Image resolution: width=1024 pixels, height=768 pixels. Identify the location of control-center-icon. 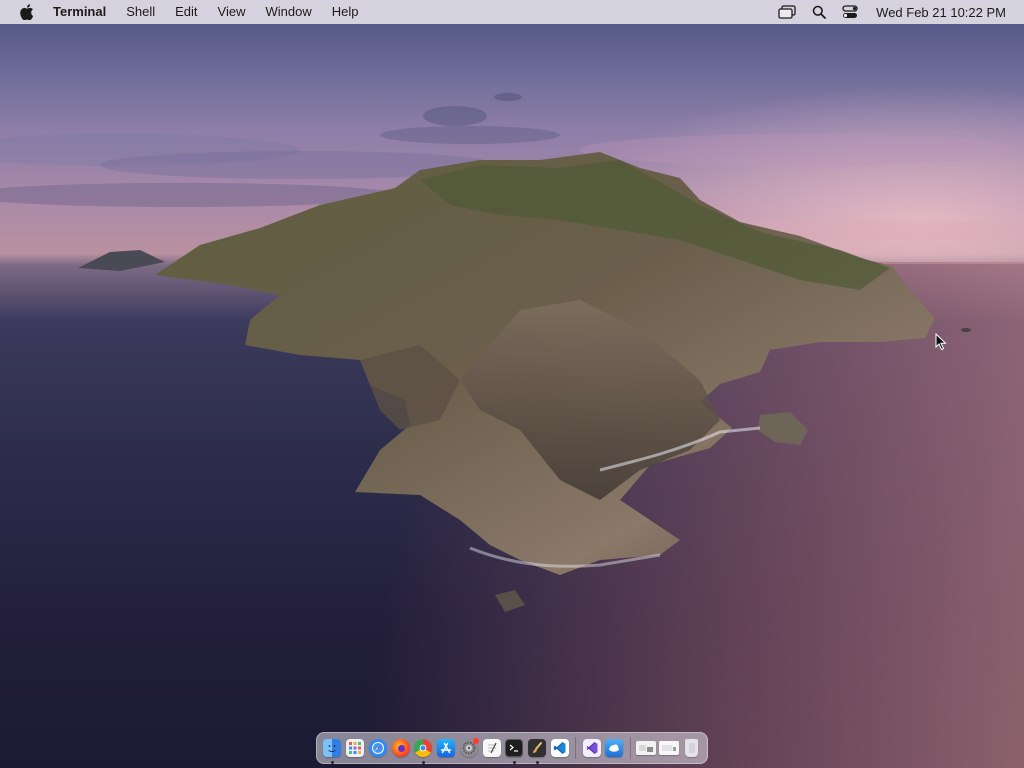
(850, 12).